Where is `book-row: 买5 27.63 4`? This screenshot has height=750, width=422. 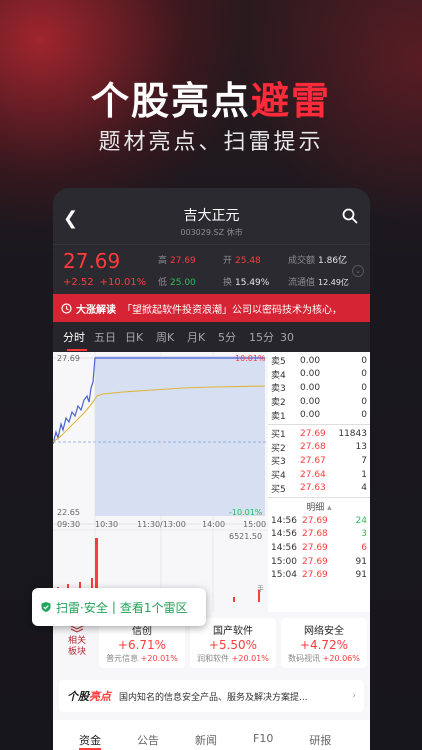
book-row: 买5 27.63 4 is located at coordinates (319, 488).